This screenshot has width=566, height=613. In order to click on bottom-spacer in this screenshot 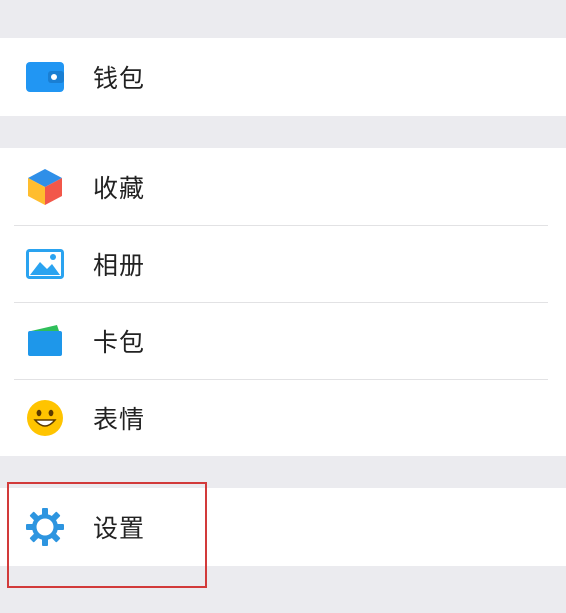, I will do `click(283, 589)`.